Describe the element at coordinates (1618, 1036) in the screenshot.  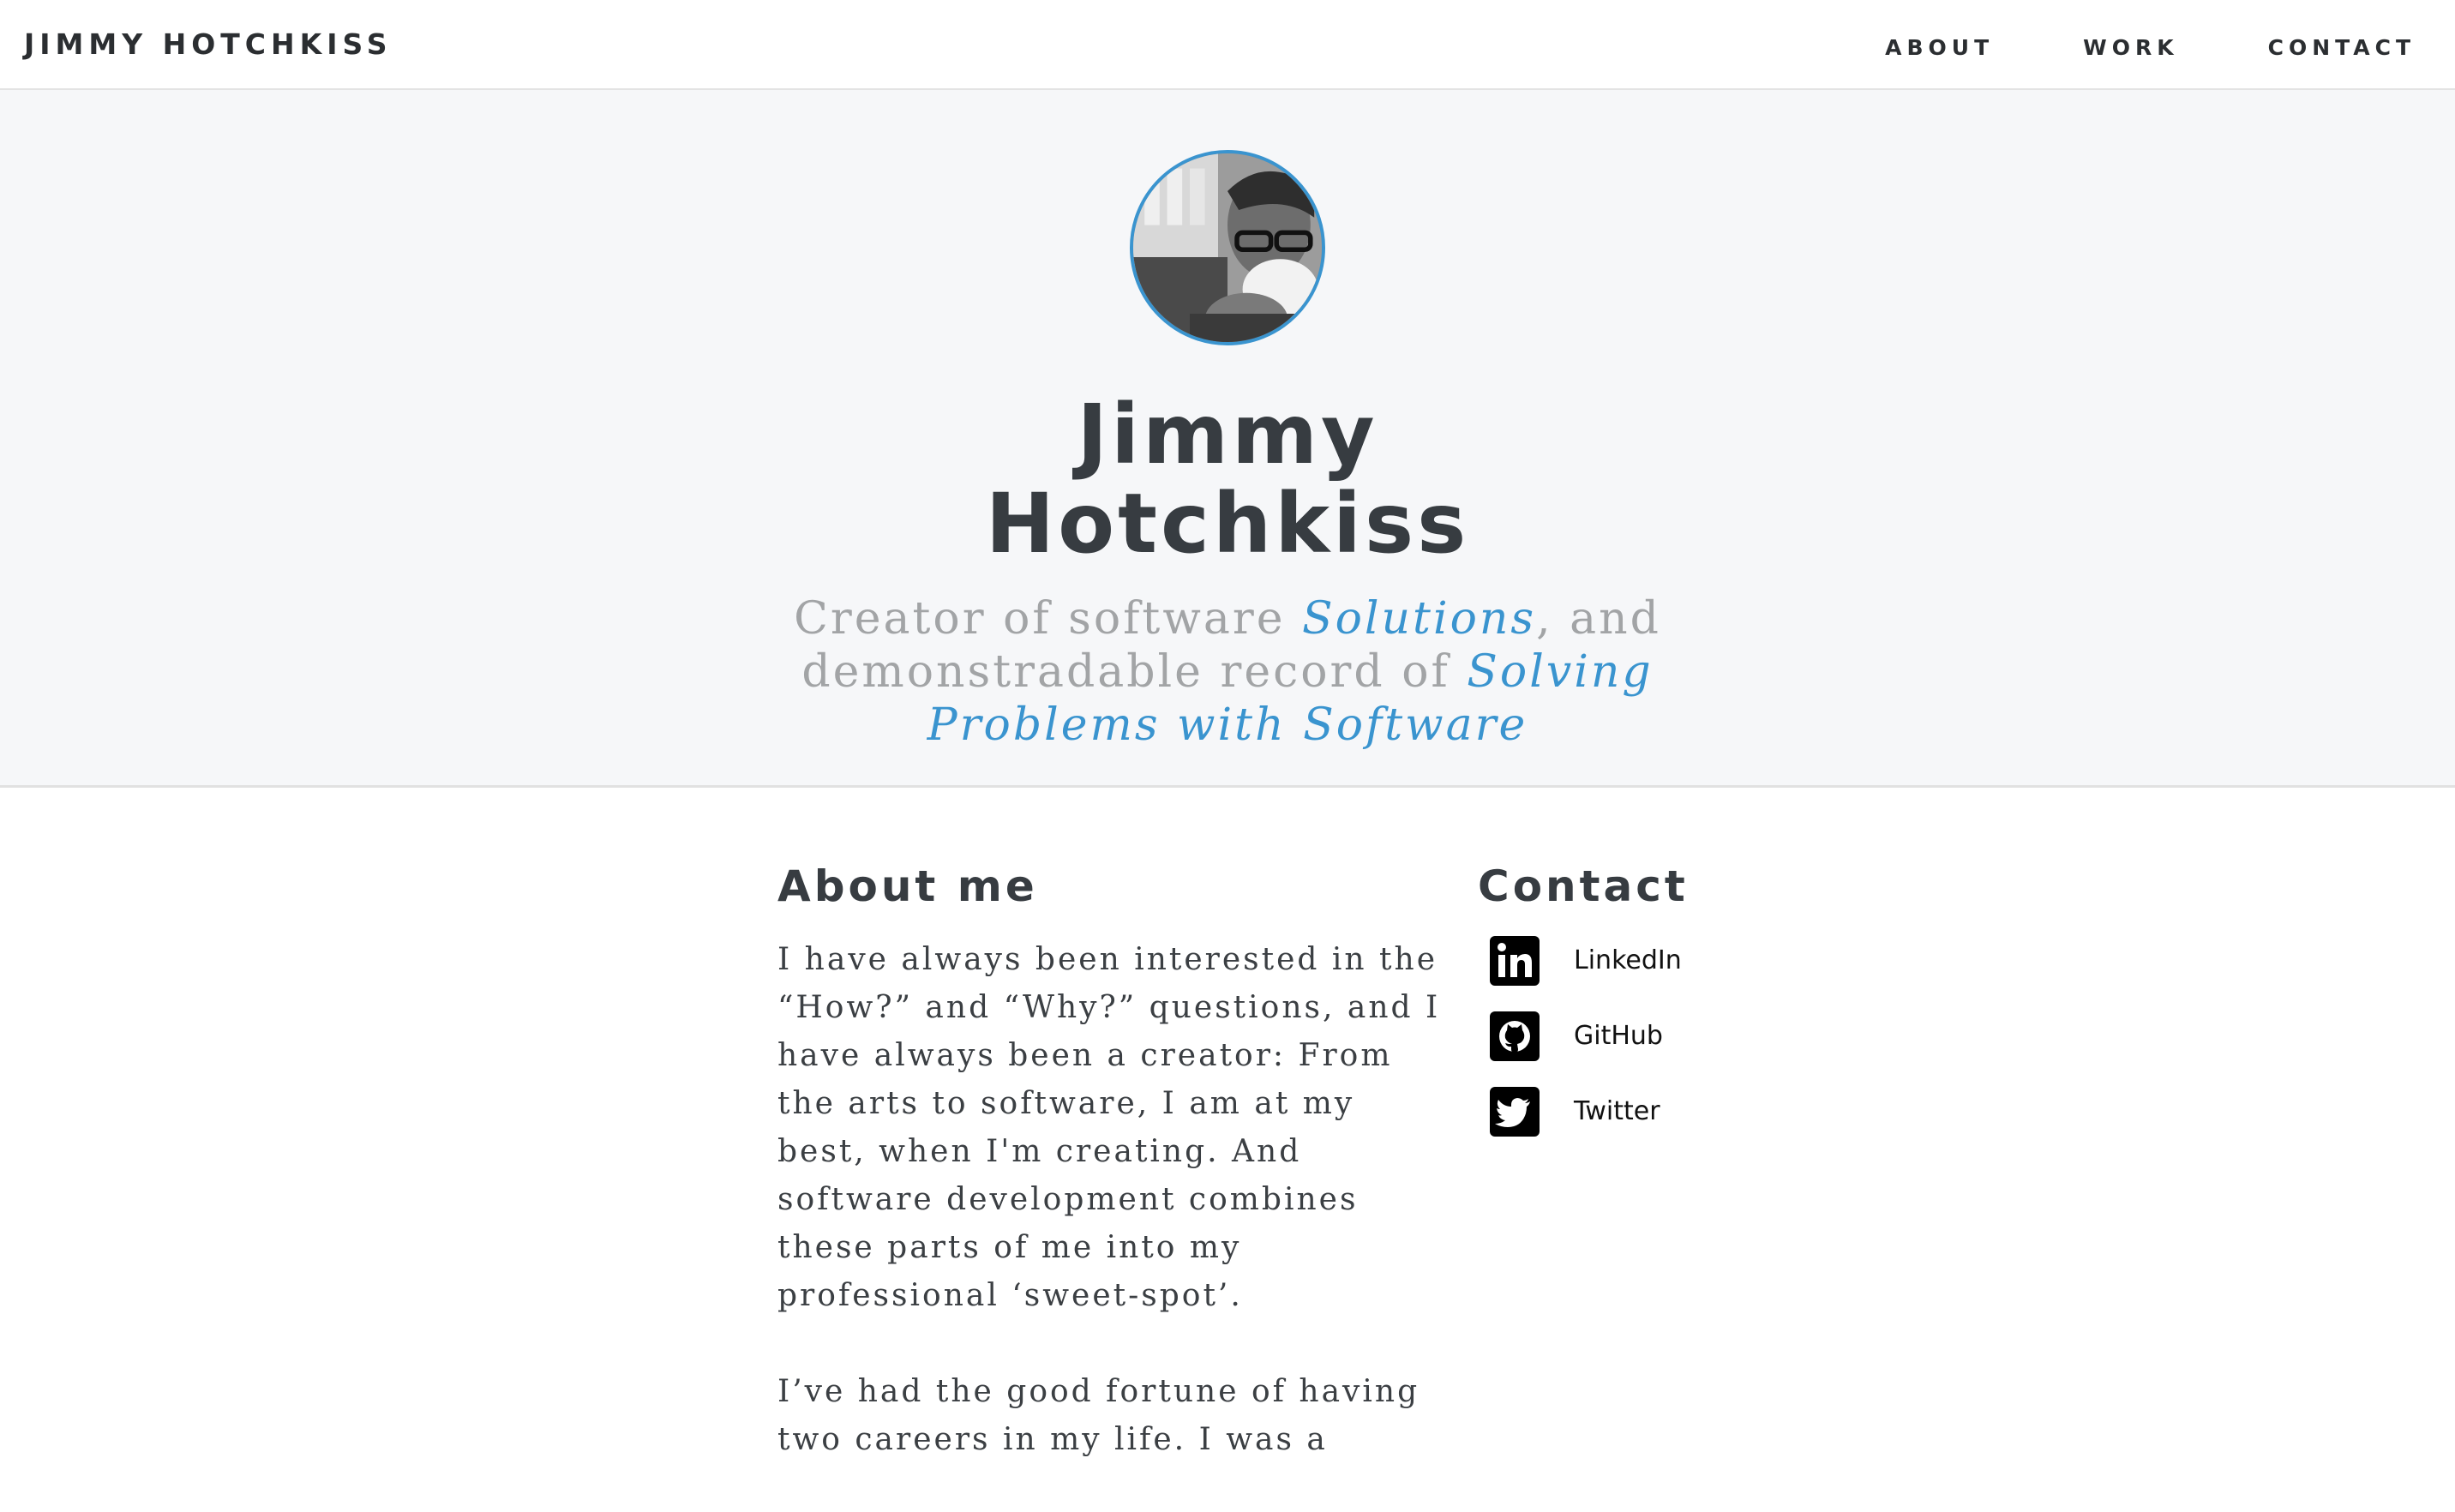
I see `contact-label-github: GitHub` at that location.